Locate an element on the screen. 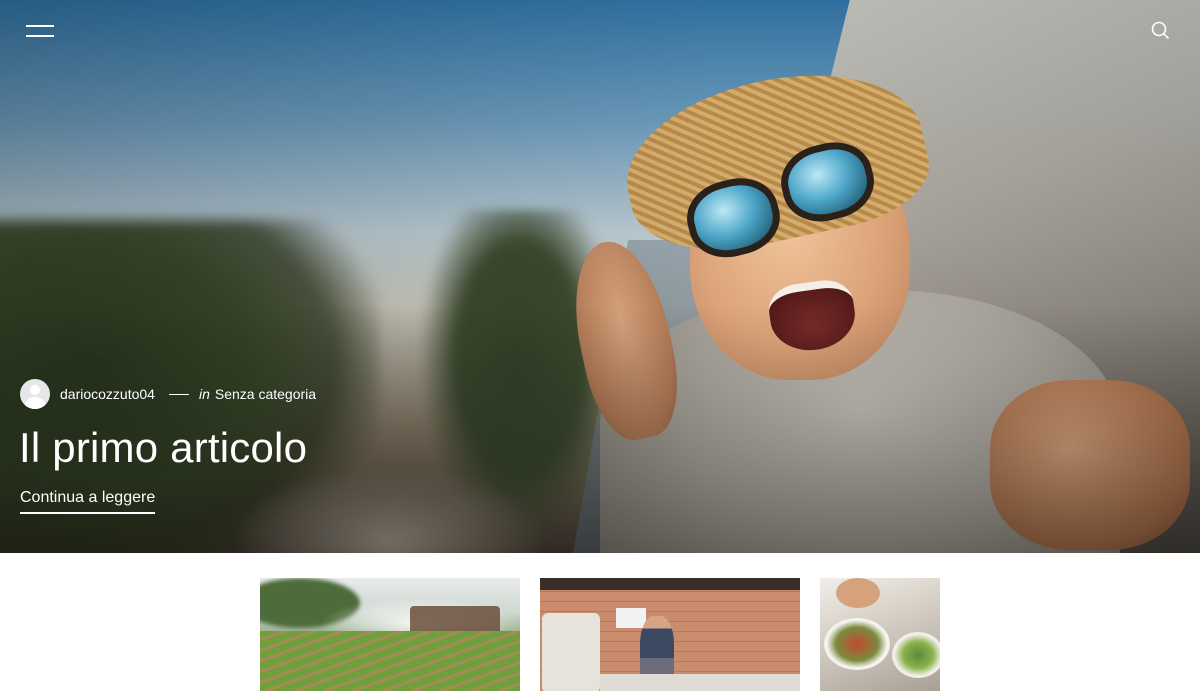 The width and height of the screenshot is (1200, 691). post-thumbnail-kitchen is located at coordinates (670, 634).